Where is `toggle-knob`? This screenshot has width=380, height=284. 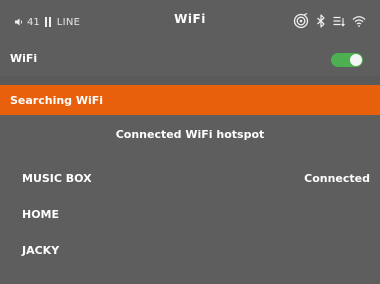 toggle-knob is located at coordinates (356, 60).